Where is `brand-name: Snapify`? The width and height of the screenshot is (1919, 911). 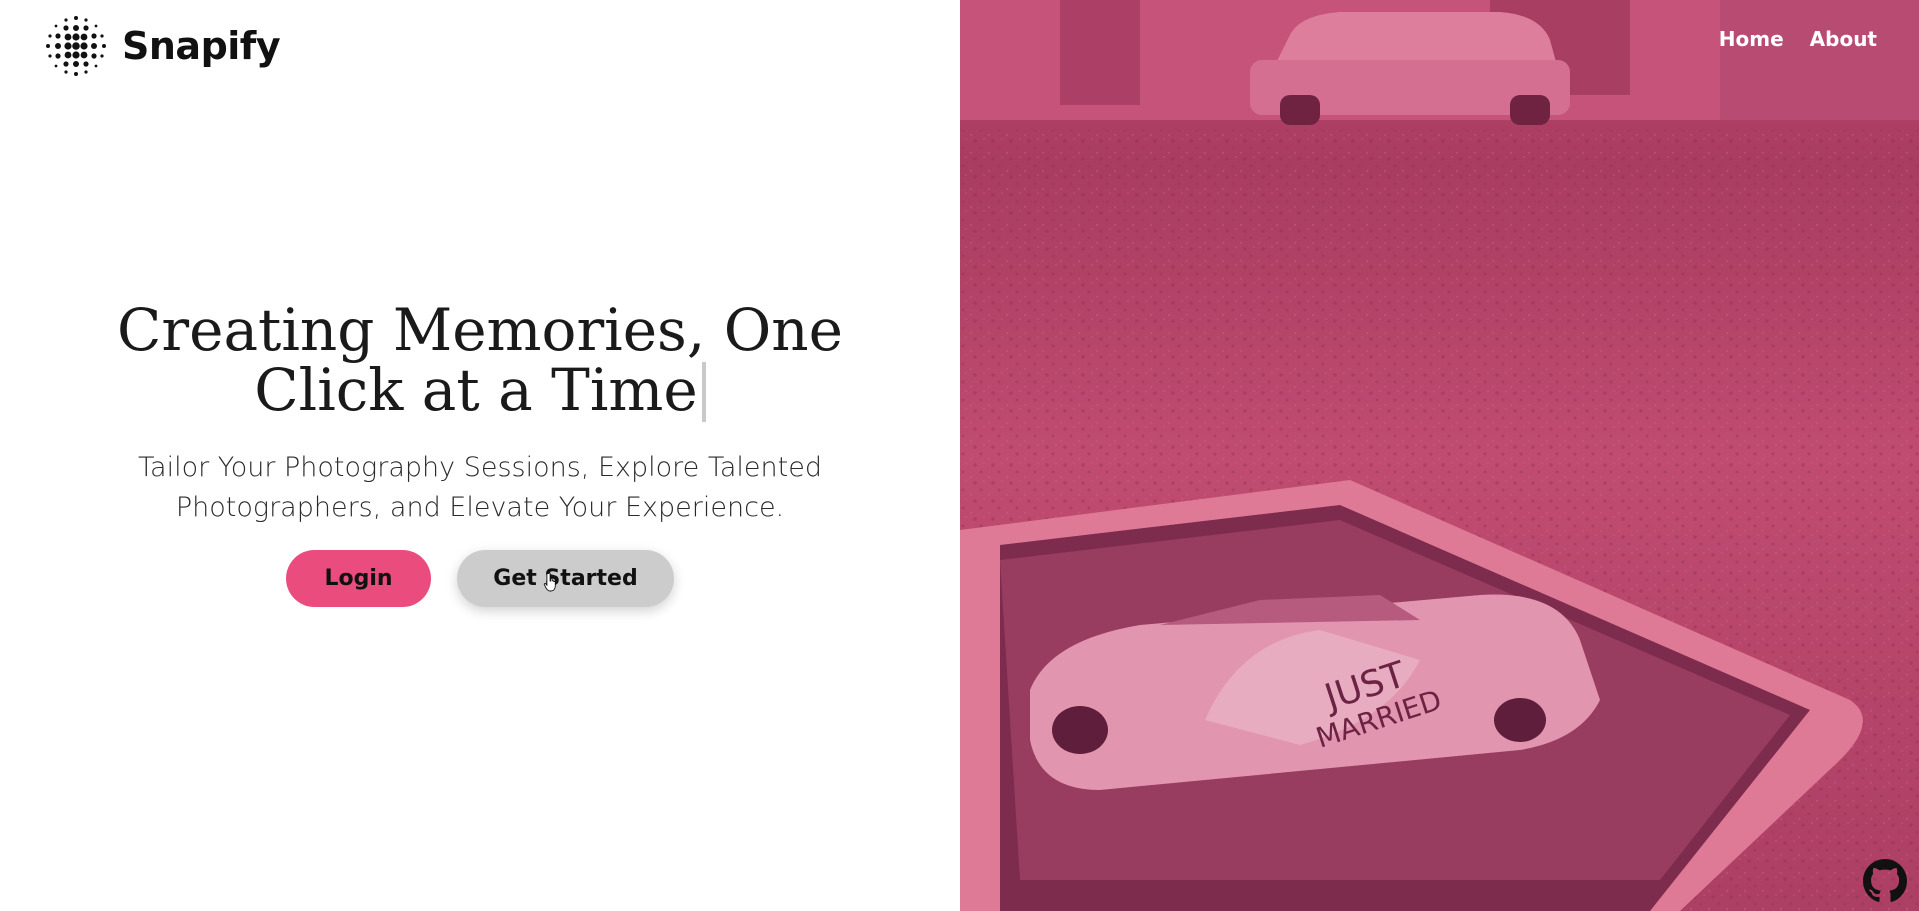 brand-name: Snapify is located at coordinates (201, 46).